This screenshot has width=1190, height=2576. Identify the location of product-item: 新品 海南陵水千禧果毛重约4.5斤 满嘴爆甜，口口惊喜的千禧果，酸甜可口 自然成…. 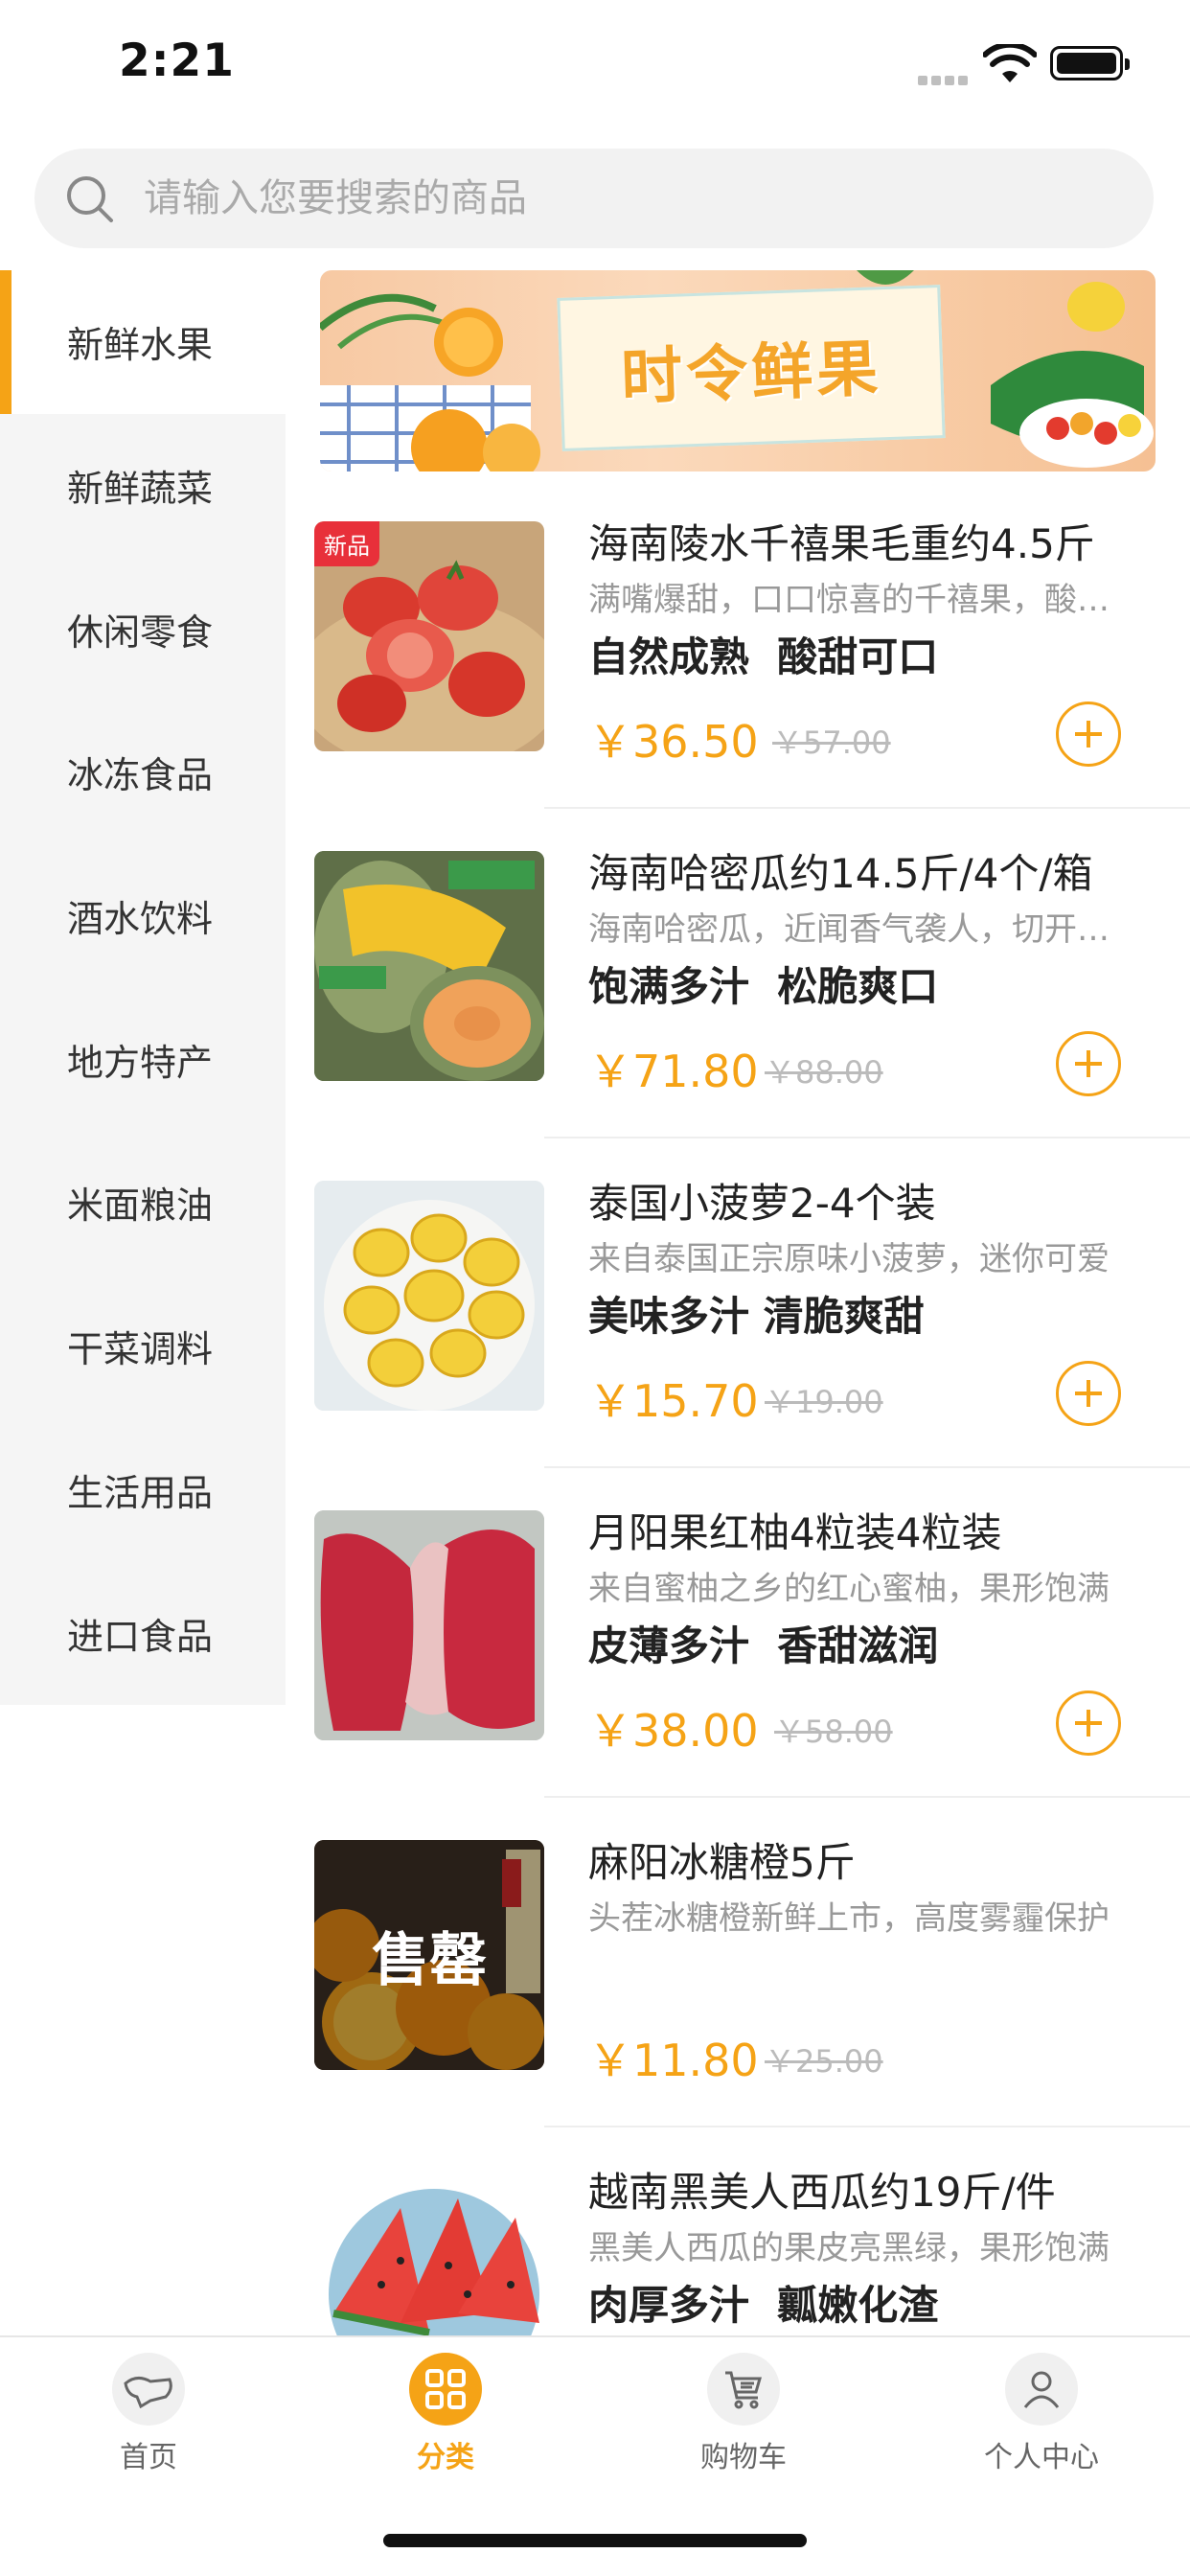
(738, 644).